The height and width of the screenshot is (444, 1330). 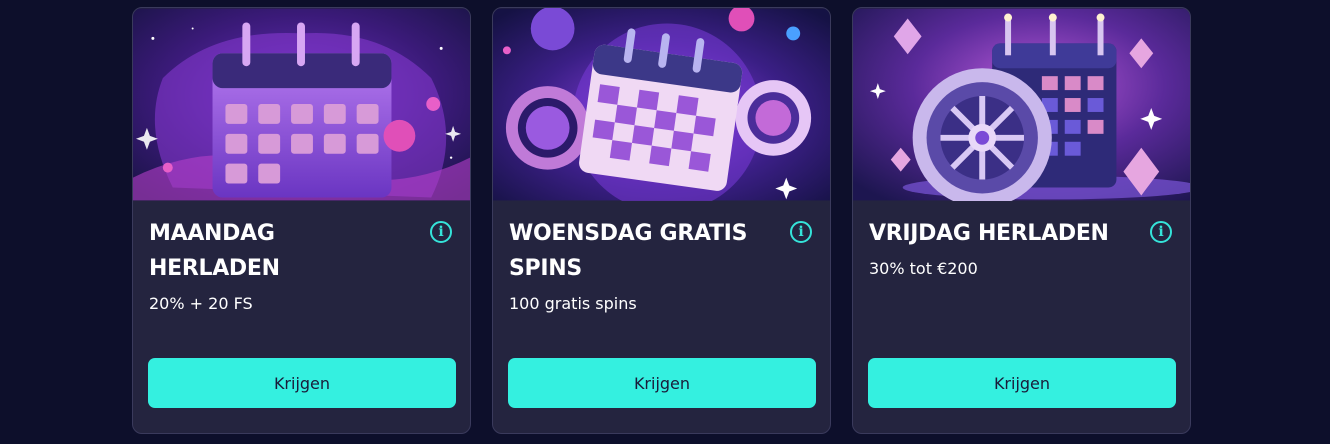 I want to click on calendar-illustration, so click(x=301, y=104).